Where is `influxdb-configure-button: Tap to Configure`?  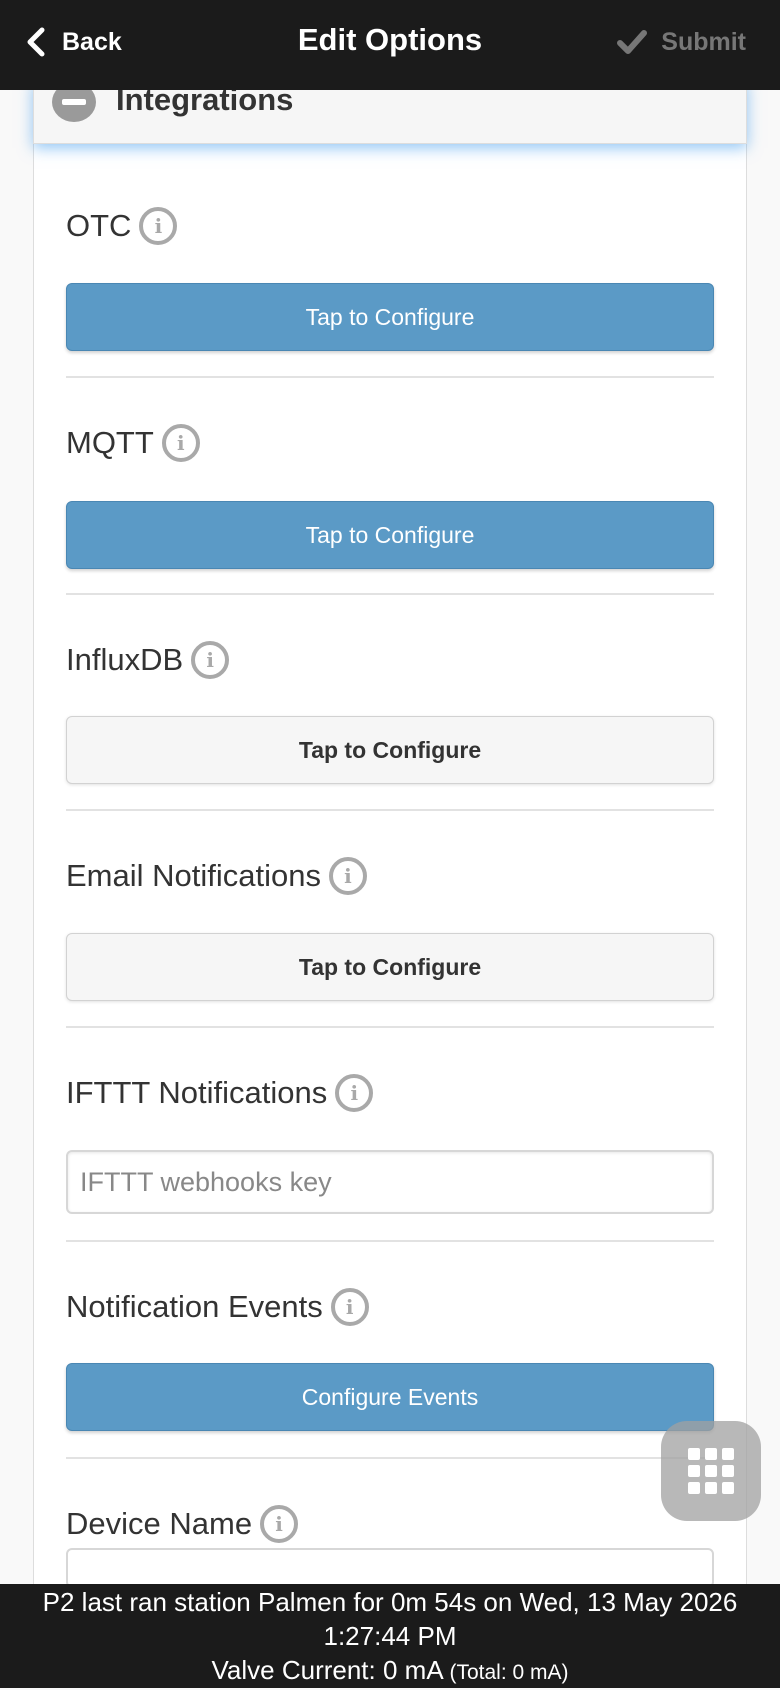 influxdb-configure-button: Tap to Configure is located at coordinates (390, 750).